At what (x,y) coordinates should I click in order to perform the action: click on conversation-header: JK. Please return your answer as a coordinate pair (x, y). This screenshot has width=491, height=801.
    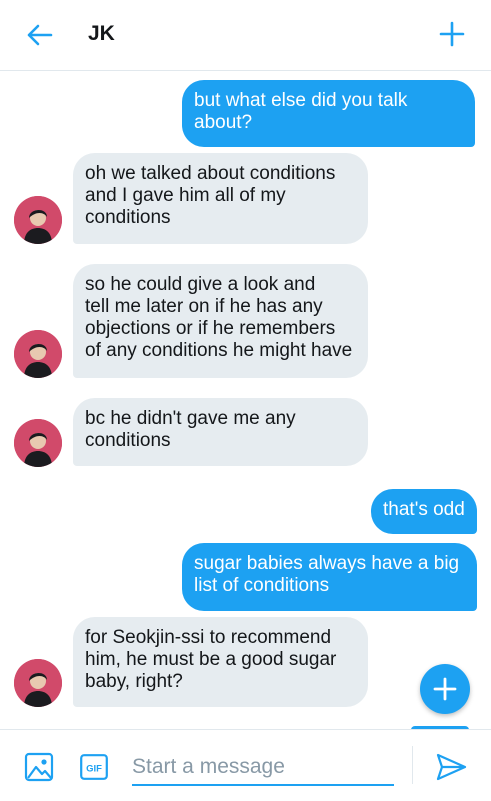
    Looking at the image, I should click on (245, 35).